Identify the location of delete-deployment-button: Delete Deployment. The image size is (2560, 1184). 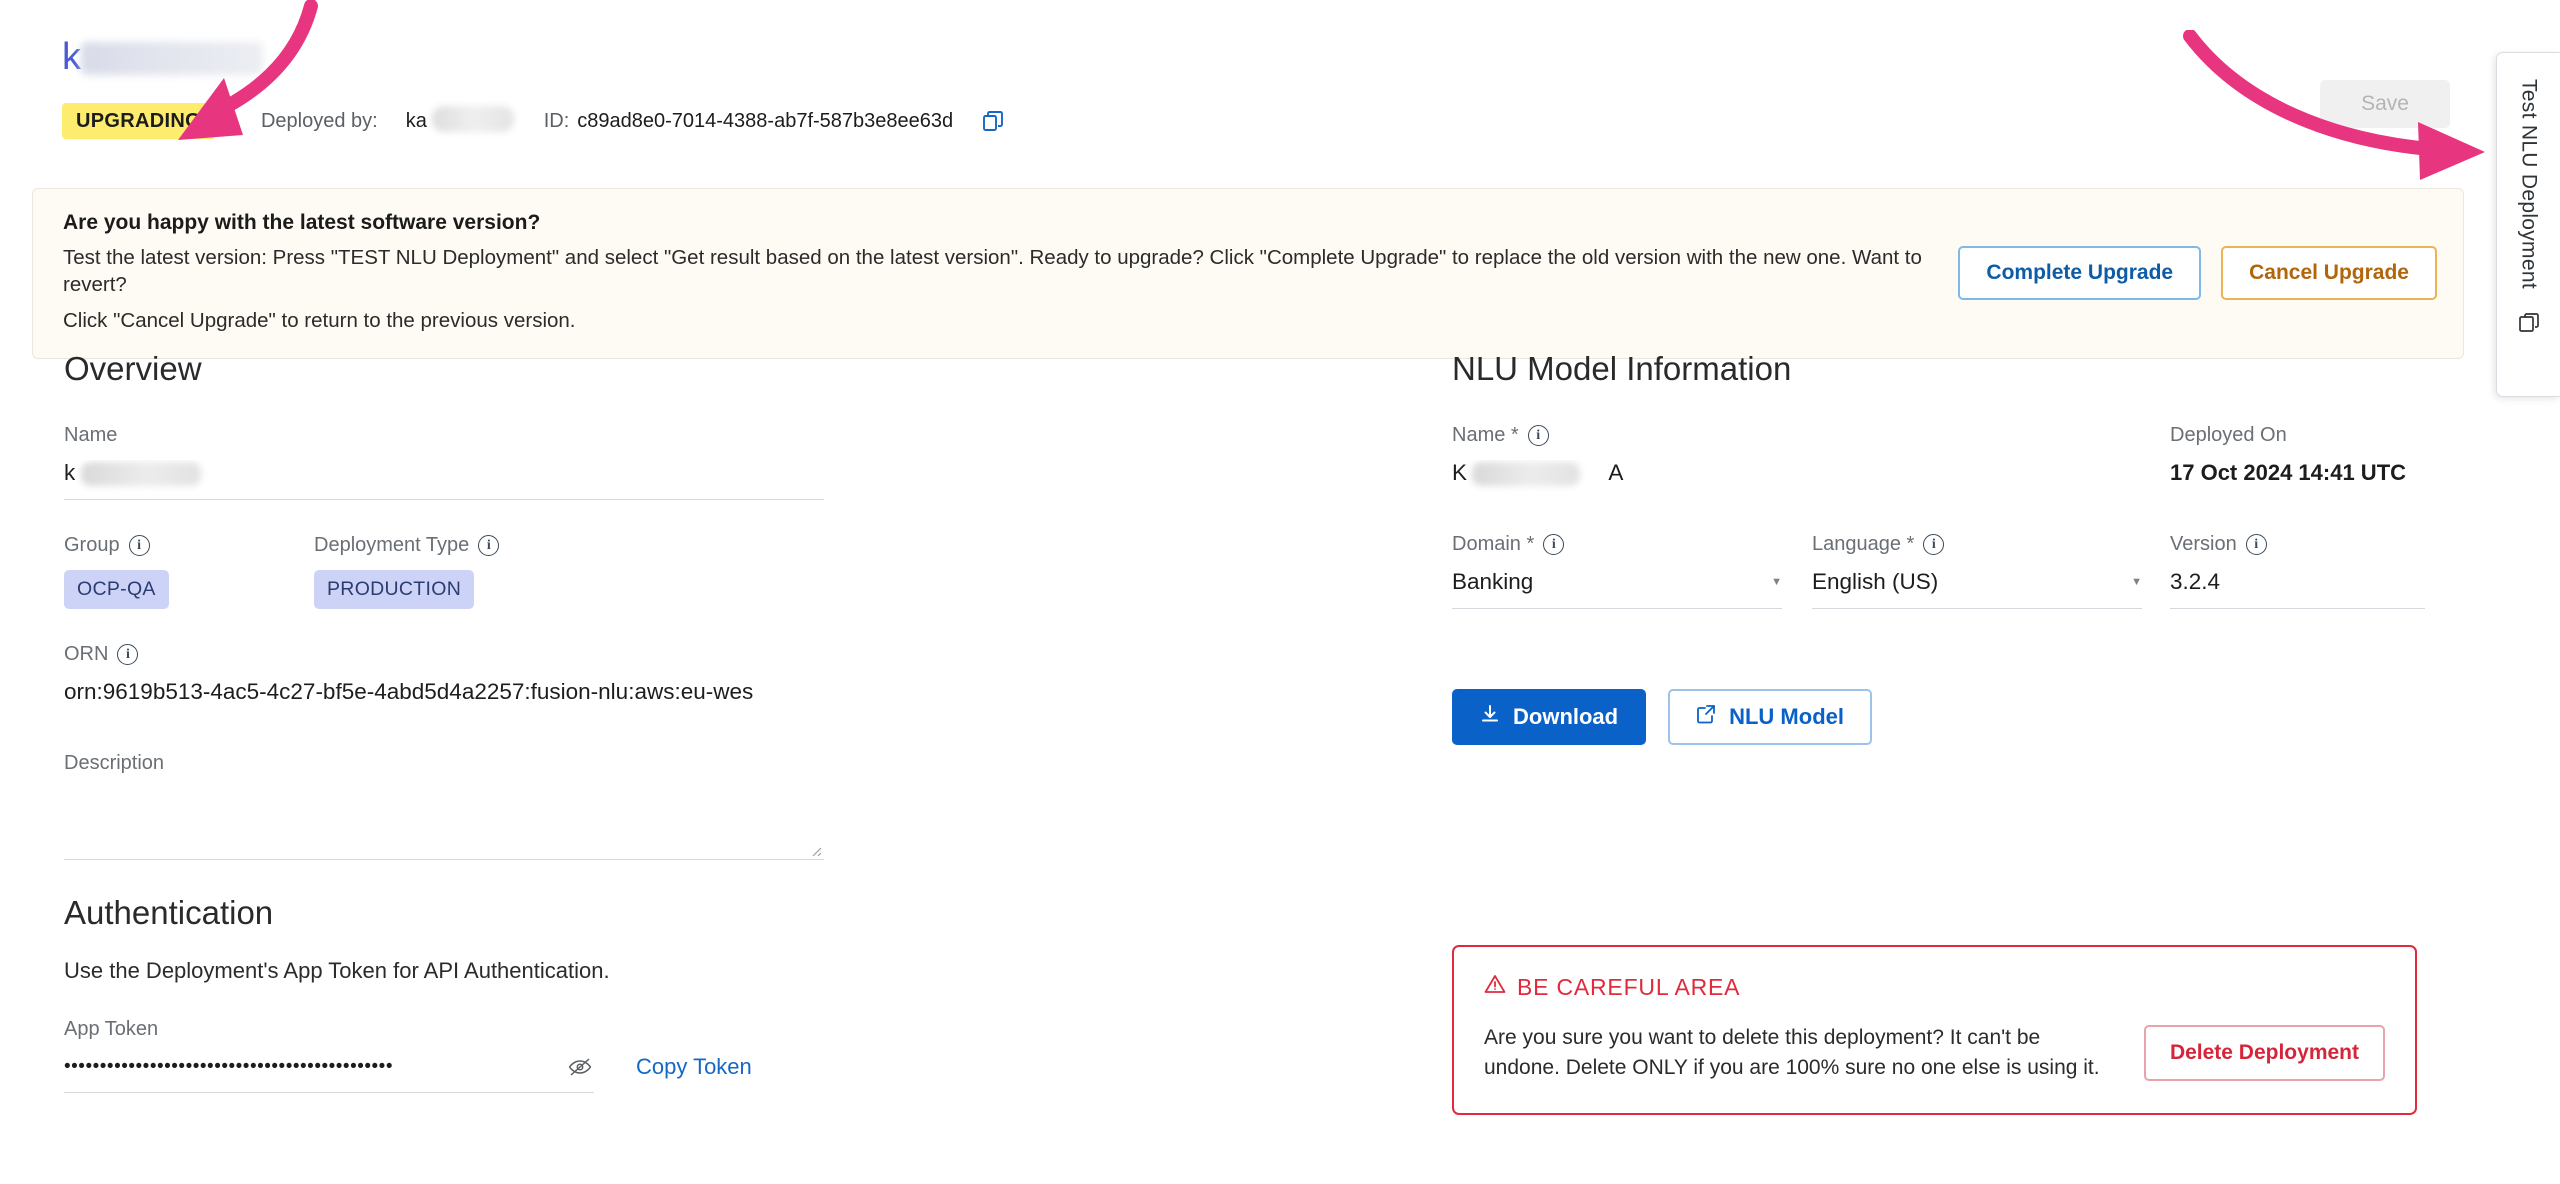
(2264, 1052).